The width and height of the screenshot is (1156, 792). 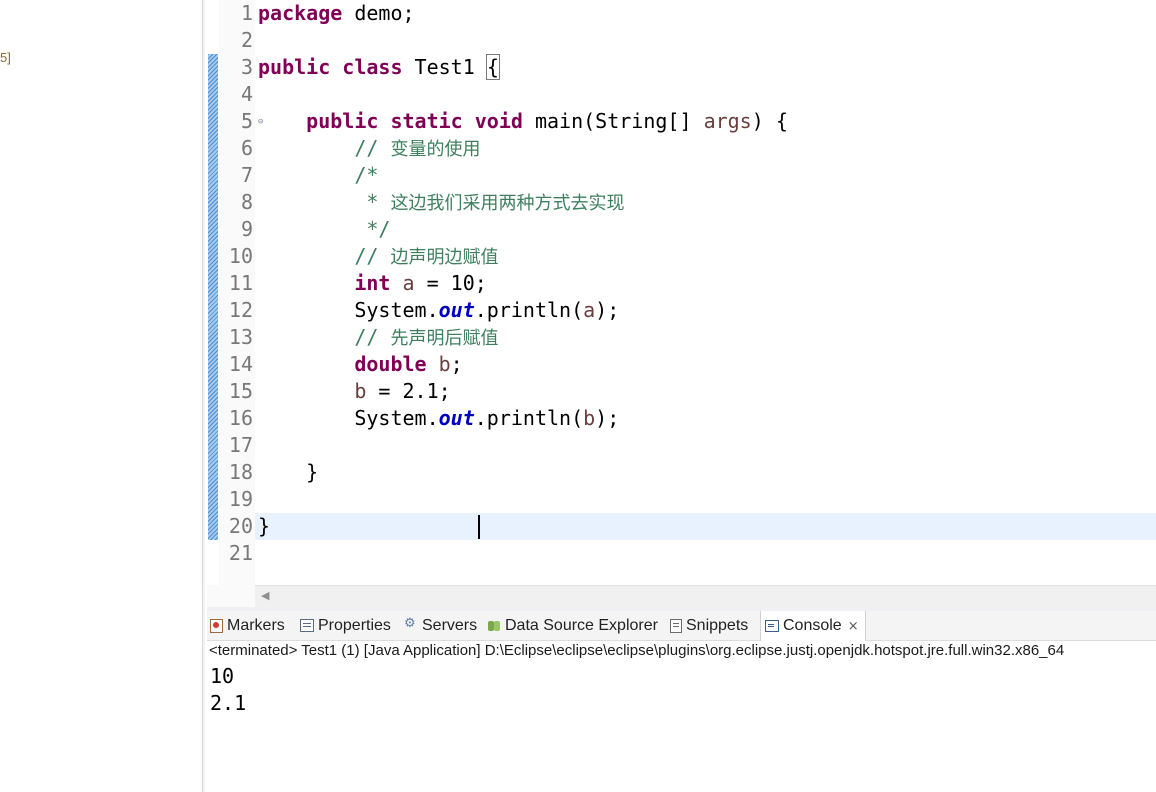 I want to click on code-line: System.out.println(a);, so click(x=438, y=310).